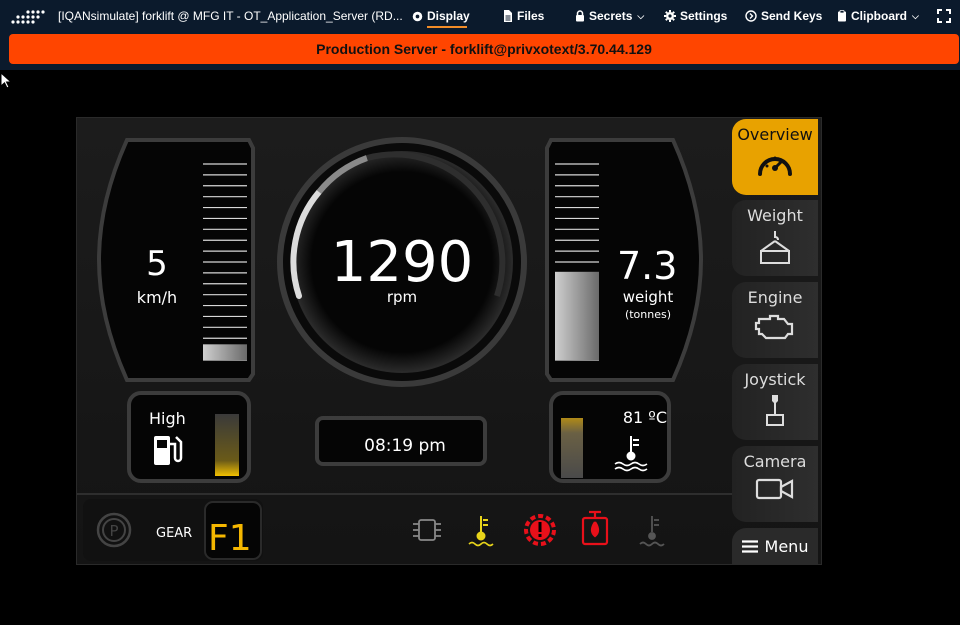  Describe the element at coordinates (227, 445) in the screenshot. I see `fuel-level-bar` at that location.